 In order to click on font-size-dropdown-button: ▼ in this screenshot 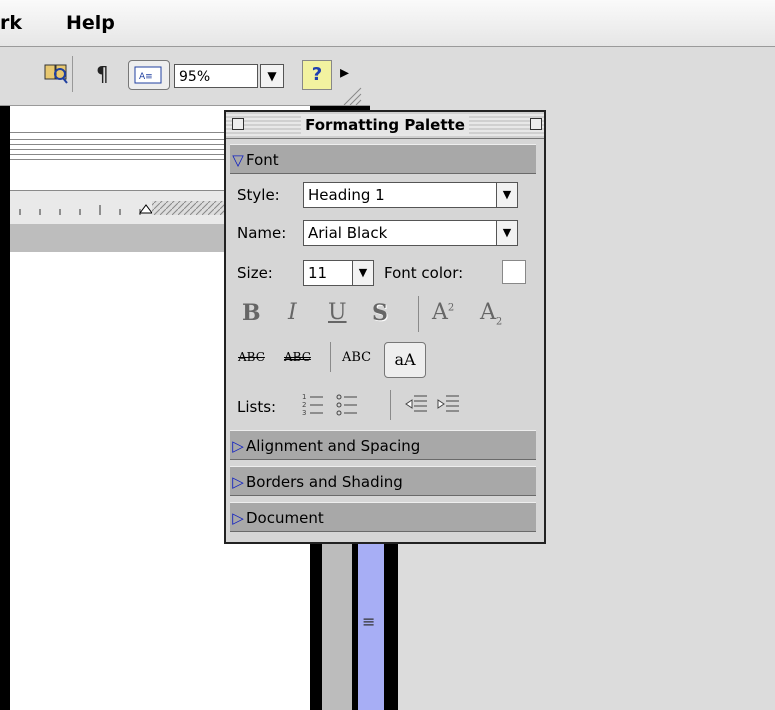, I will do `click(363, 273)`.